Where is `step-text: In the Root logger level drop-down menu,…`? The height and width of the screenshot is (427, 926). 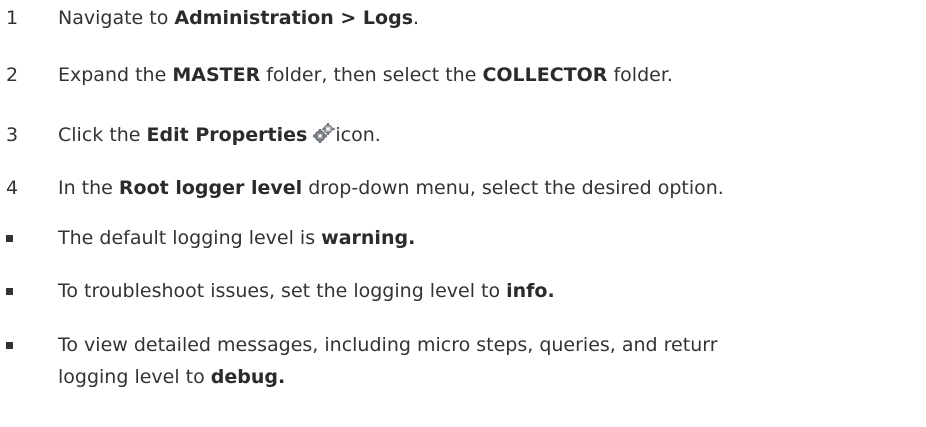
step-text: In the Root logger level drop-down menu,… is located at coordinates (391, 188).